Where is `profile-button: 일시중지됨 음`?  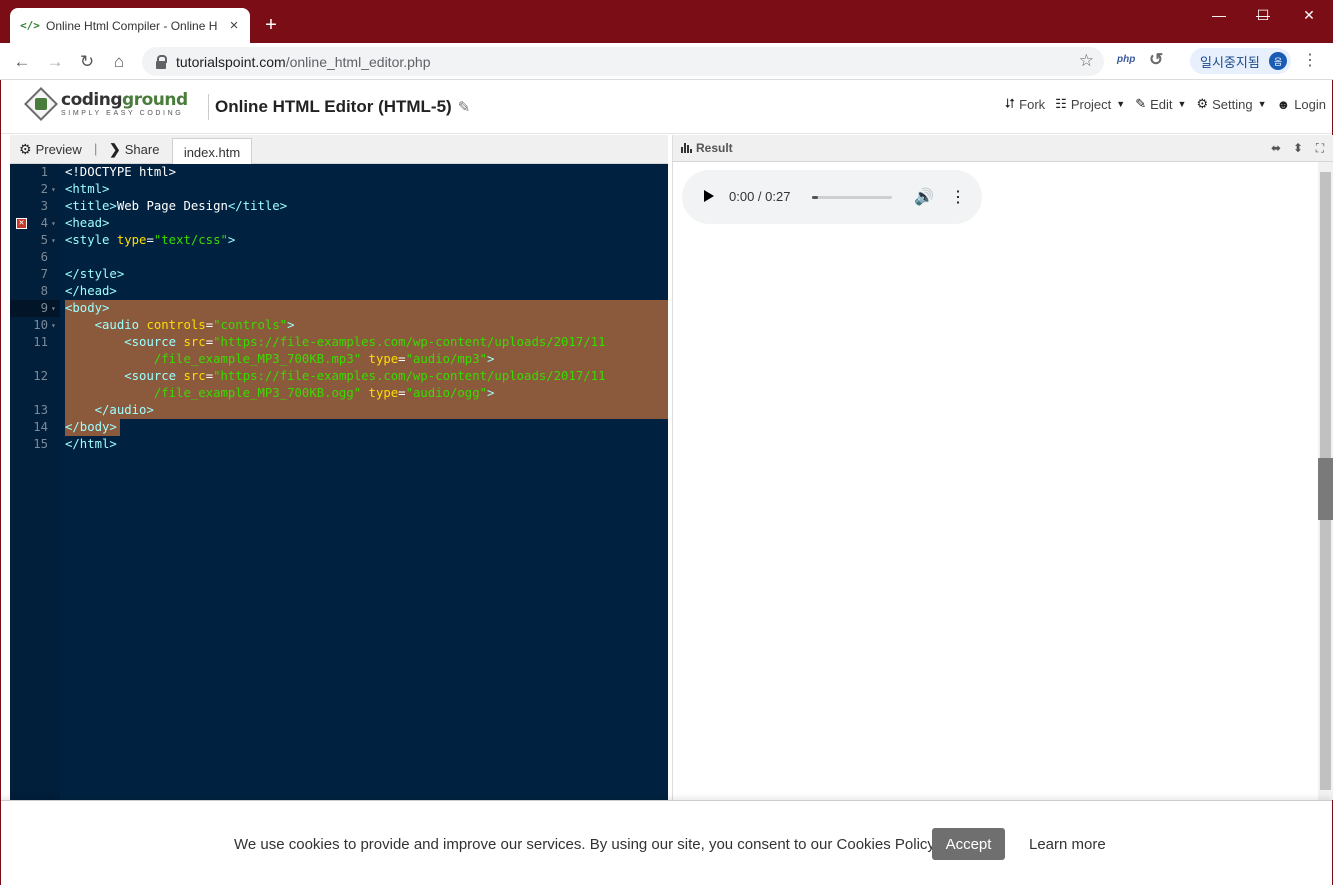 profile-button: 일시중지됨 음 is located at coordinates (1240, 61).